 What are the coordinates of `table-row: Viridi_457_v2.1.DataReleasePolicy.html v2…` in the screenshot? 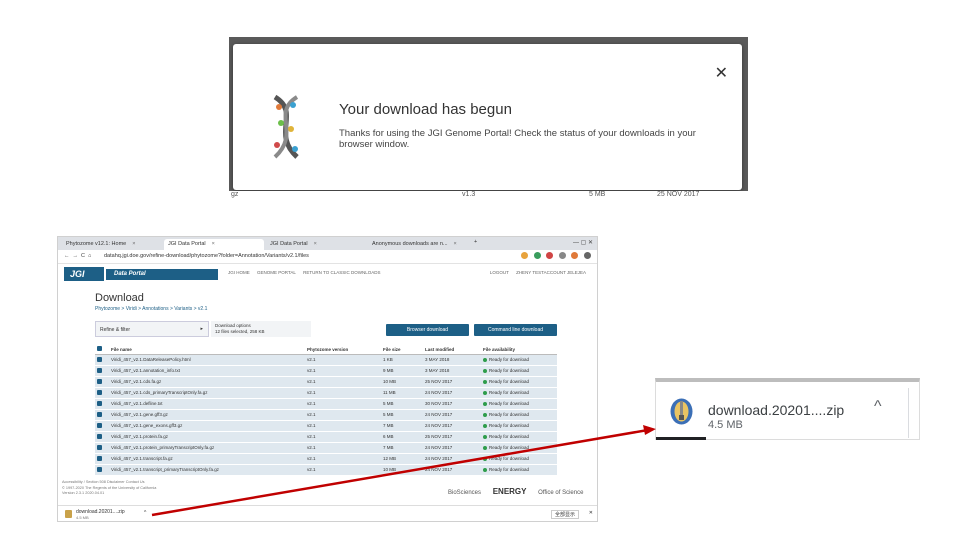 It's located at (326, 360).